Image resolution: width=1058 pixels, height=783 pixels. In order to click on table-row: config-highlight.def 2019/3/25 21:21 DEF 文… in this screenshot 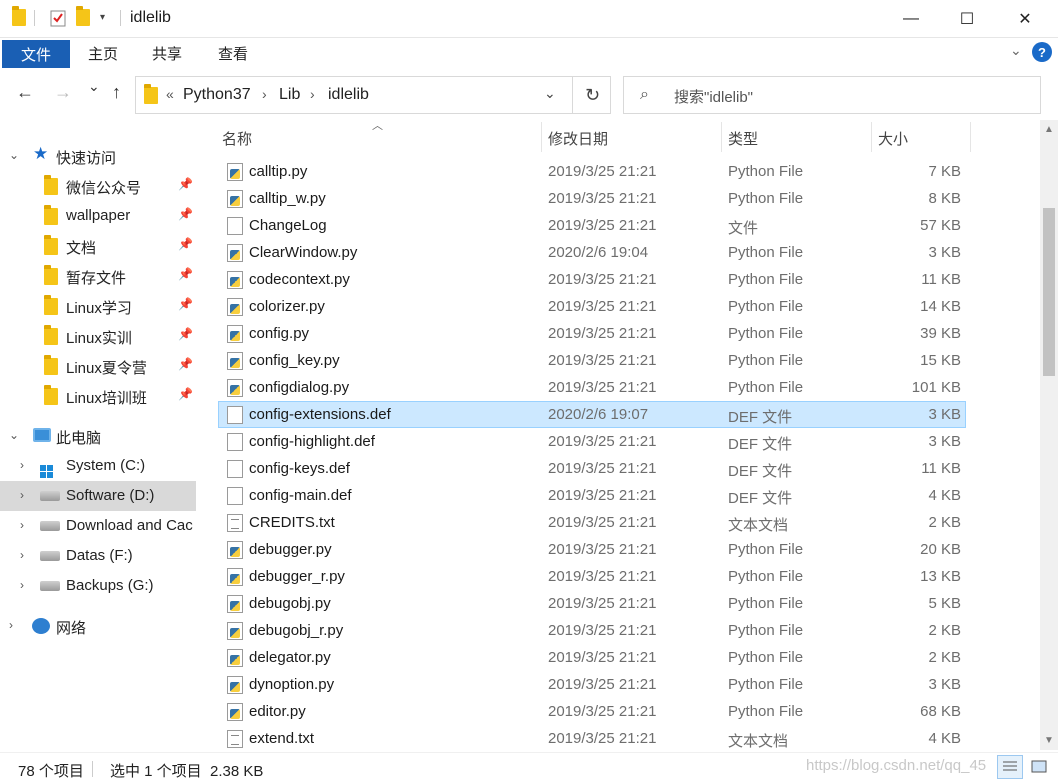, I will do `click(592, 441)`.